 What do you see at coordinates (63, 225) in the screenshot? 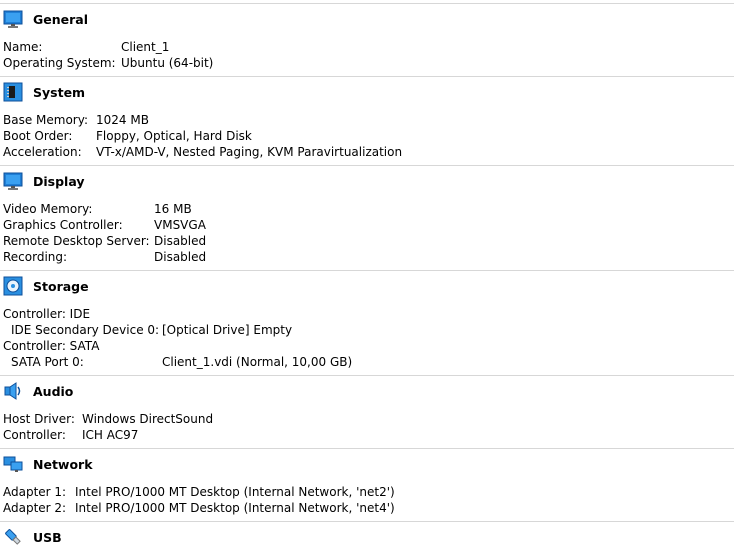
I see `row-label: Graphics Controller:` at bounding box center [63, 225].